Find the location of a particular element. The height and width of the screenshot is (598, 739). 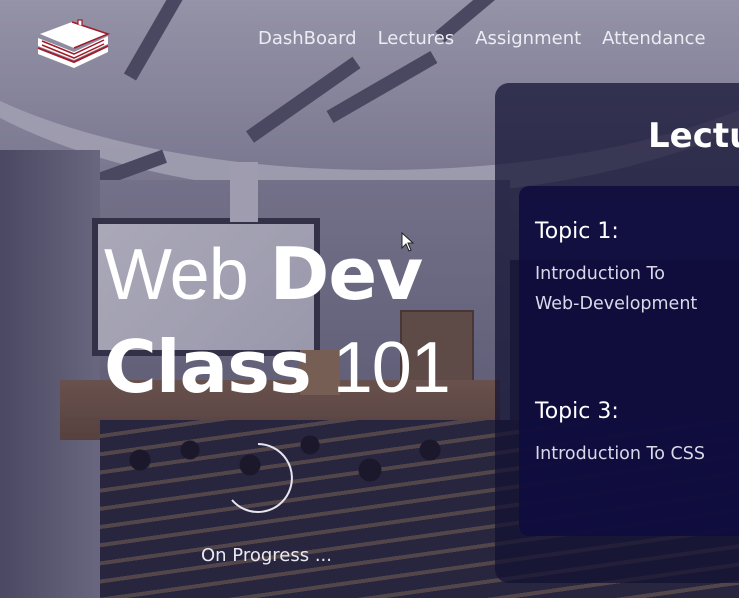

hero-word-class: Class is located at coordinates (208, 367).